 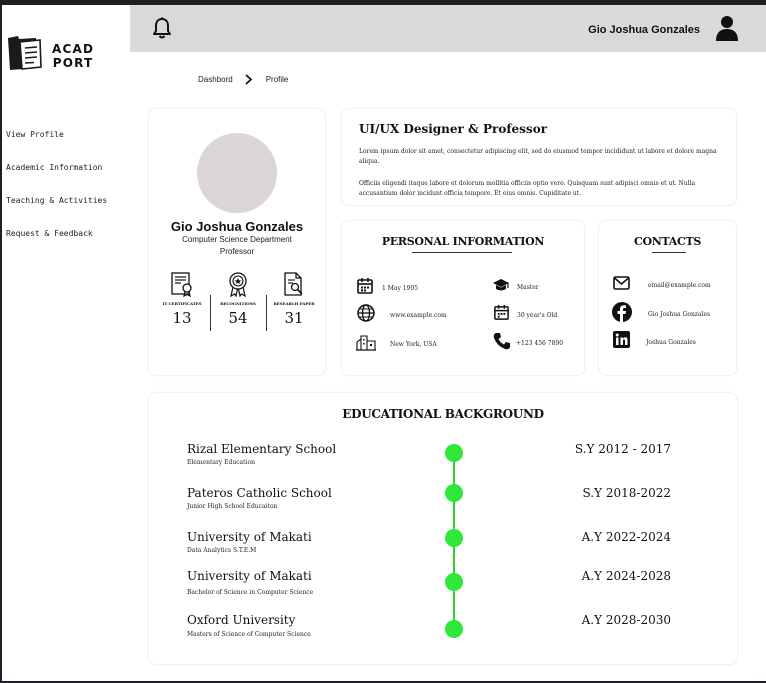 I want to click on chevron-right-icon, so click(x=248, y=79).